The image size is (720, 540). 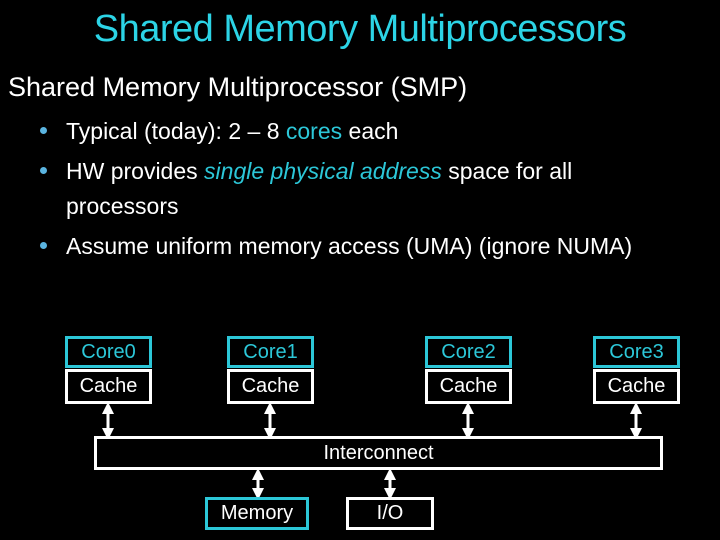 What do you see at coordinates (108, 386) in the screenshot?
I see `core0-cache-box: Cache` at bounding box center [108, 386].